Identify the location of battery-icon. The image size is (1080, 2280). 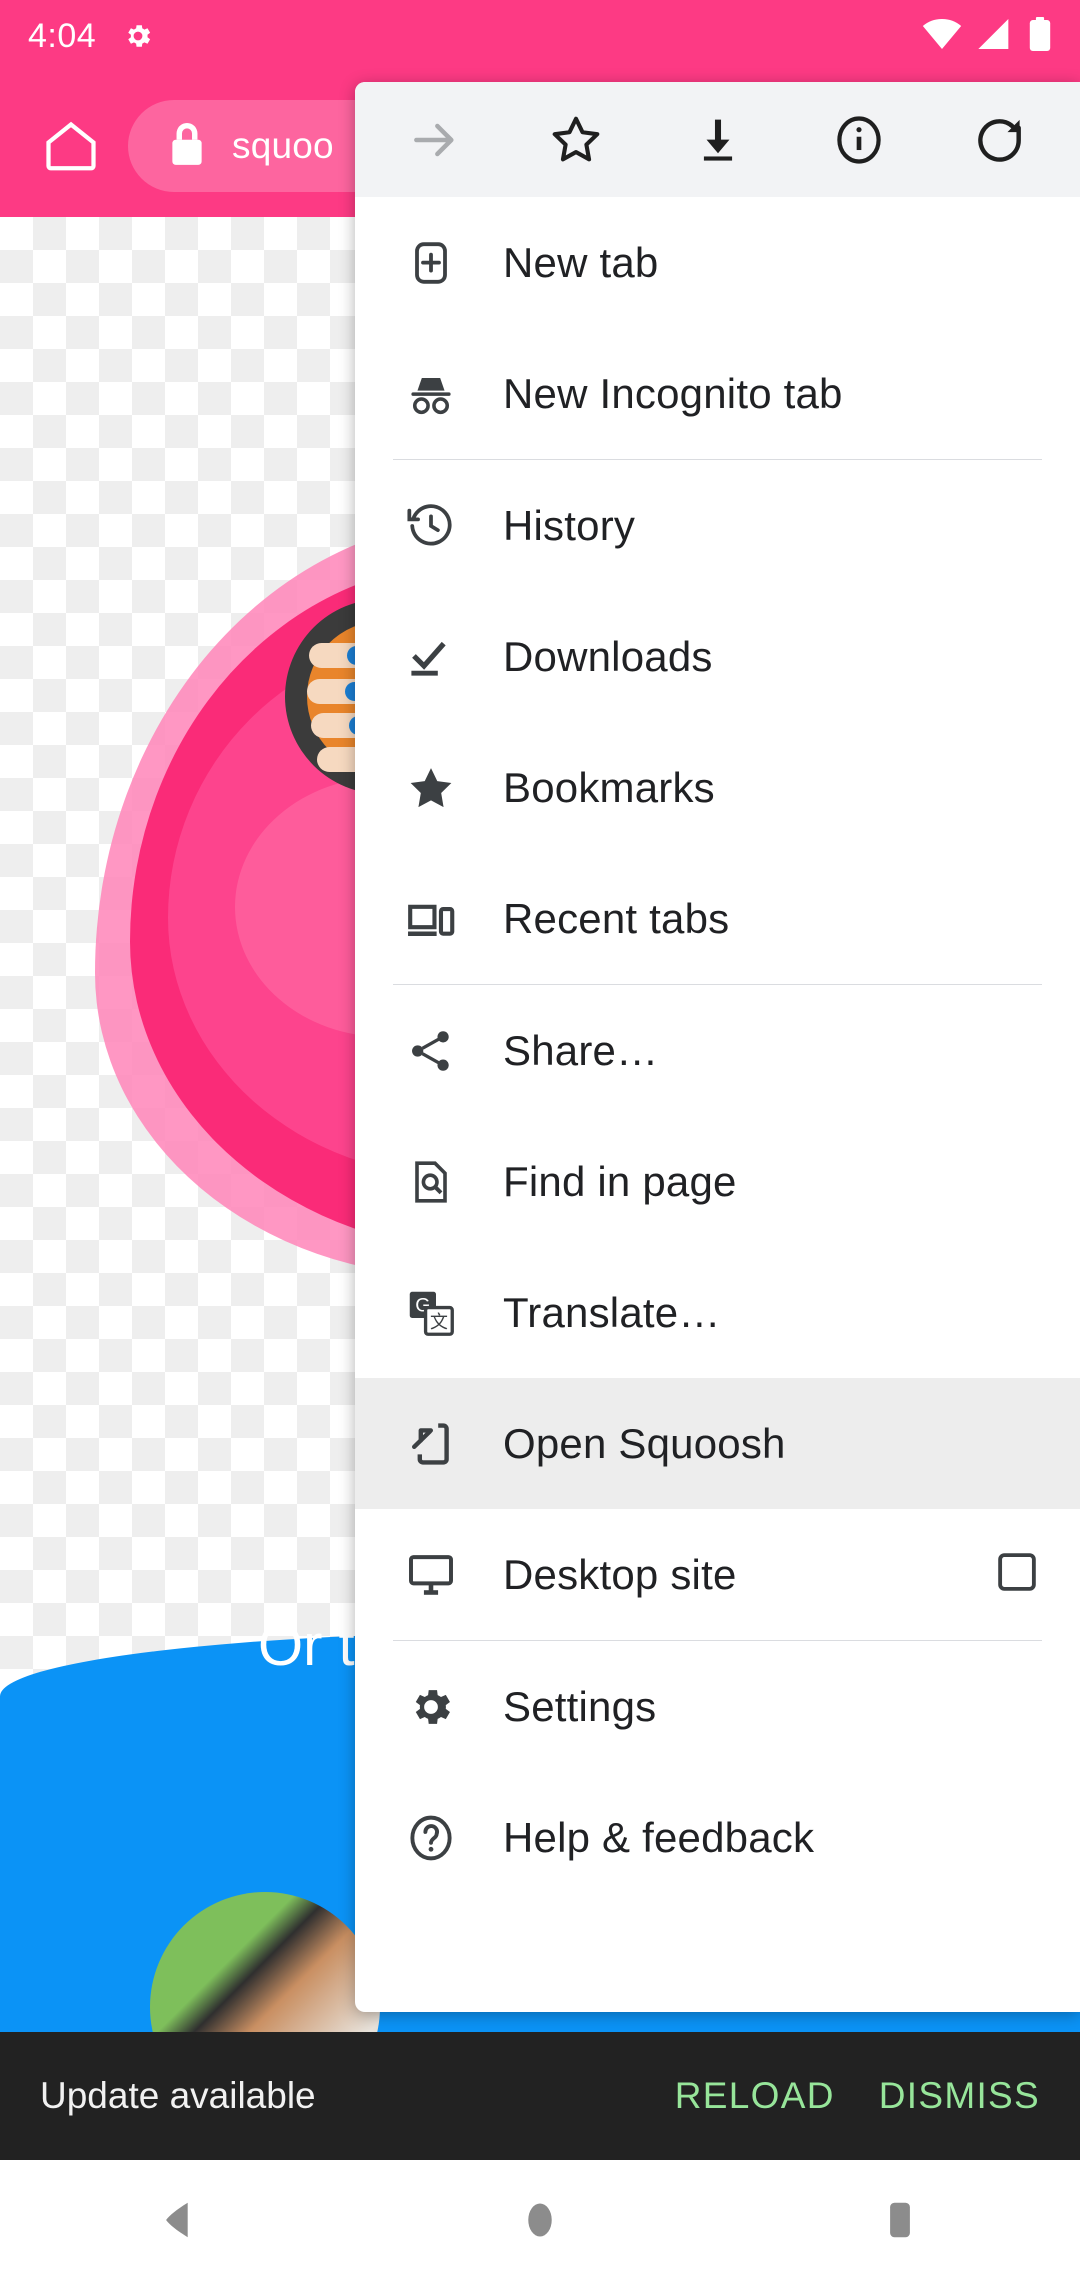
(1040, 36).